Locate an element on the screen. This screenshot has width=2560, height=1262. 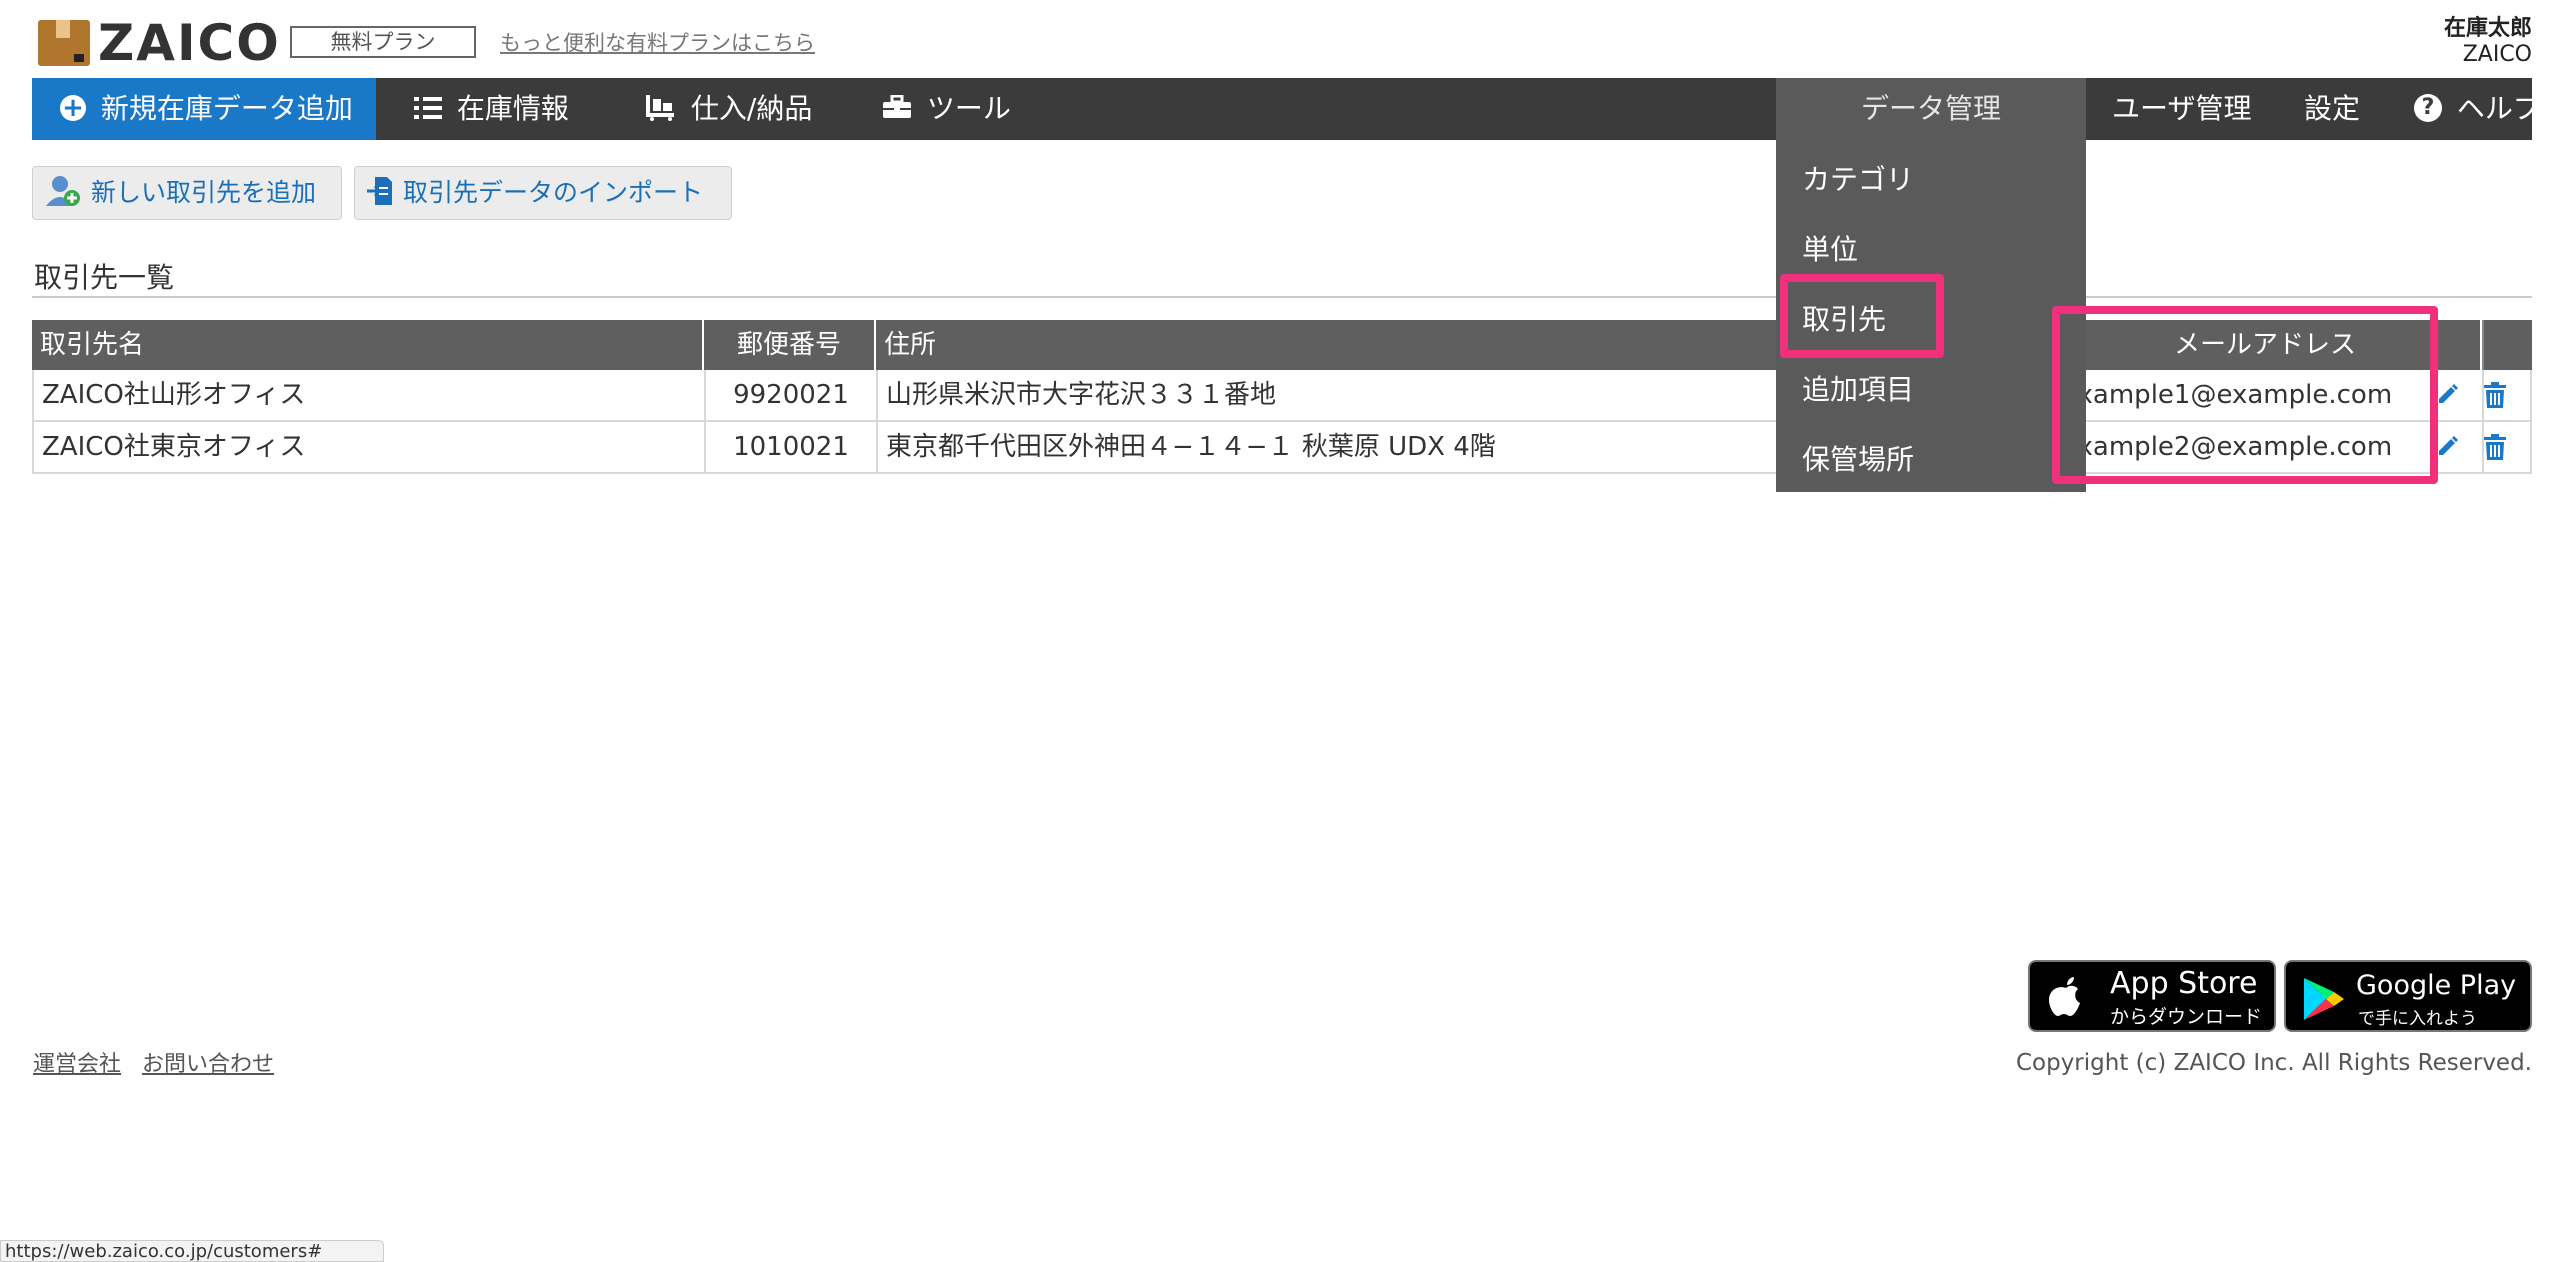
col-header-name: 取引先名 is located at coordinates (367, 345).